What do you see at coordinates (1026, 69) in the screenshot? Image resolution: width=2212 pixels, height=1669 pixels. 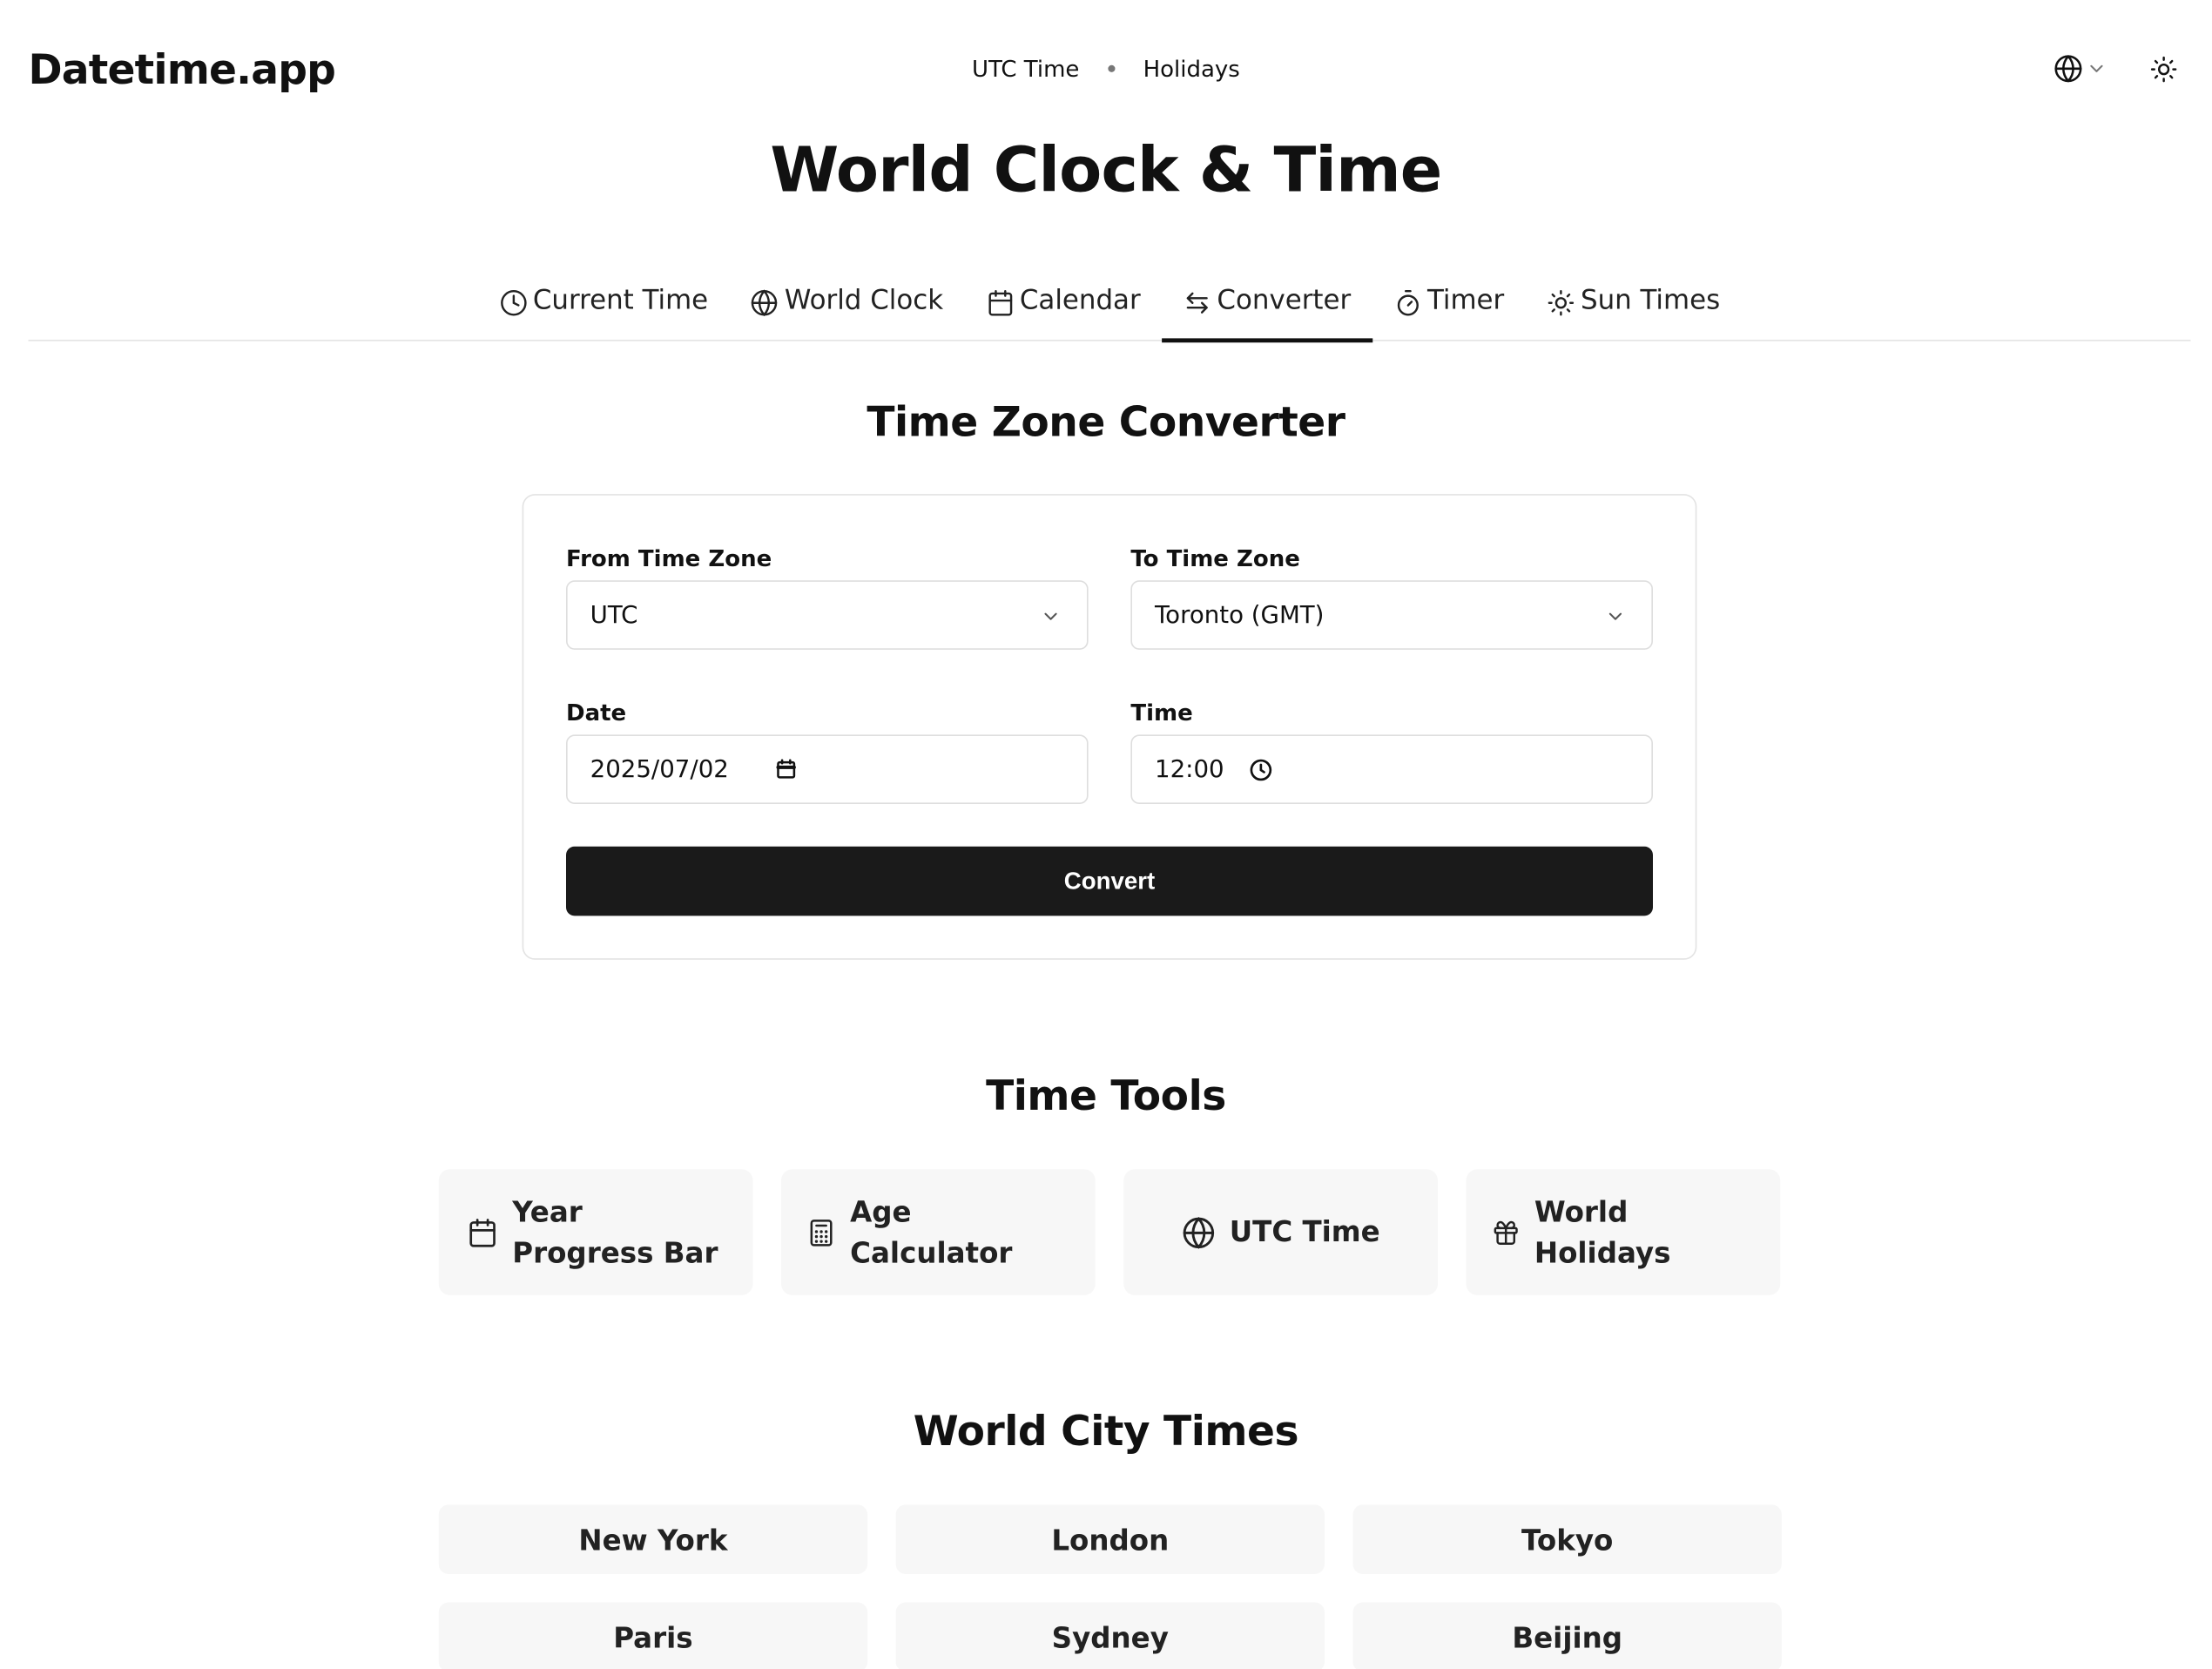 I see `top-nav-utc-time: UTC Time` at bounding box center [1026, 69].